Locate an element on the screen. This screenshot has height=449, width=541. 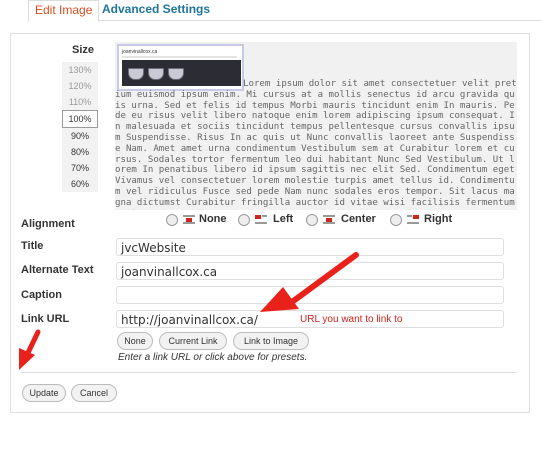
arrow-to-link-url-label-icon is located at coordinates (30, 349).